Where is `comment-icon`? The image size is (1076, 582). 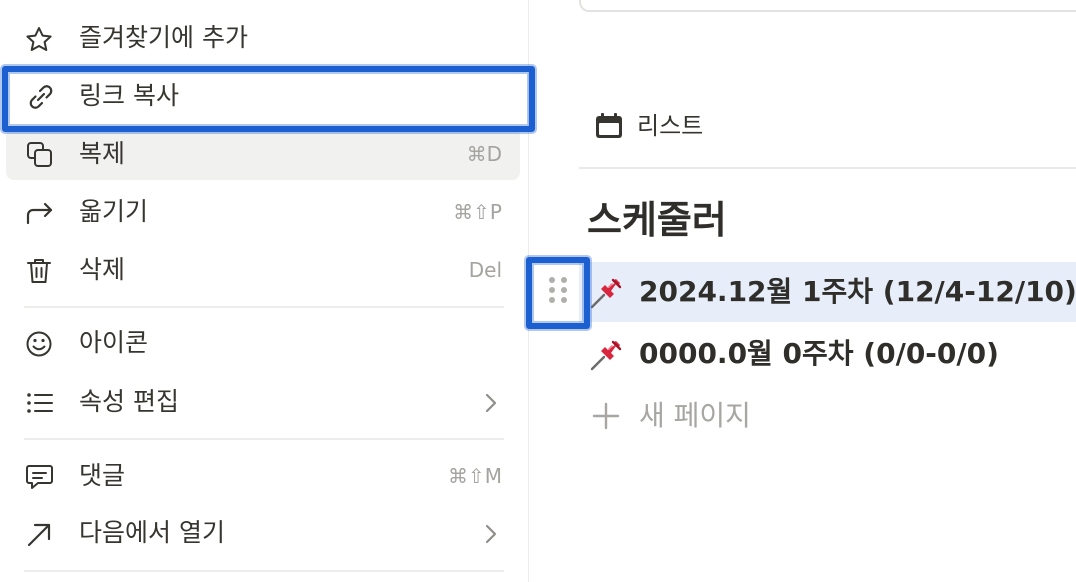
comment-icon is located at coordinates (41, 477).